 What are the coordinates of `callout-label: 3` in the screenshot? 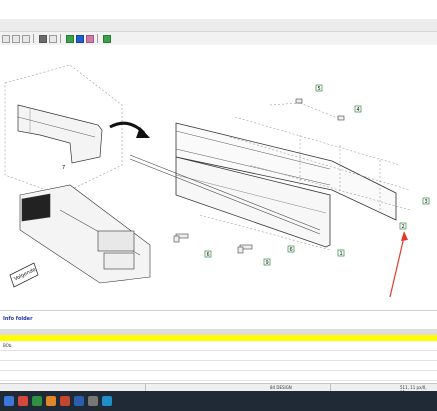 It's located at (426, 202).